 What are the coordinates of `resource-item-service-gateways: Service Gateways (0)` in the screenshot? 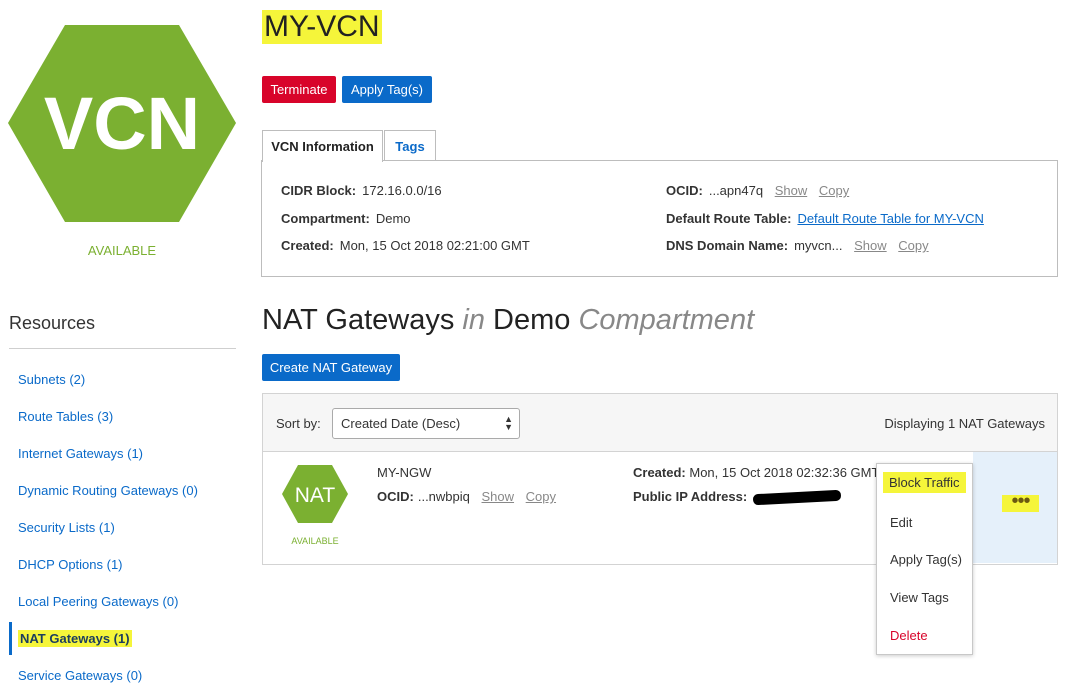 It's located at (122, 672).